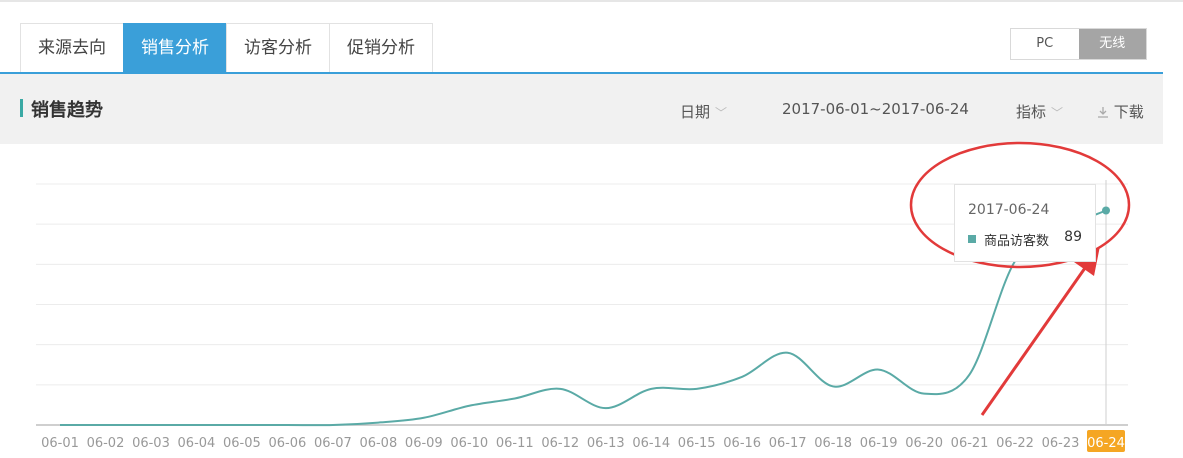 The image size is (1183, 458). I want to click on analysis-tabs: 来源去向 销售分析 访客分析 促销分析, so click(226, 48).